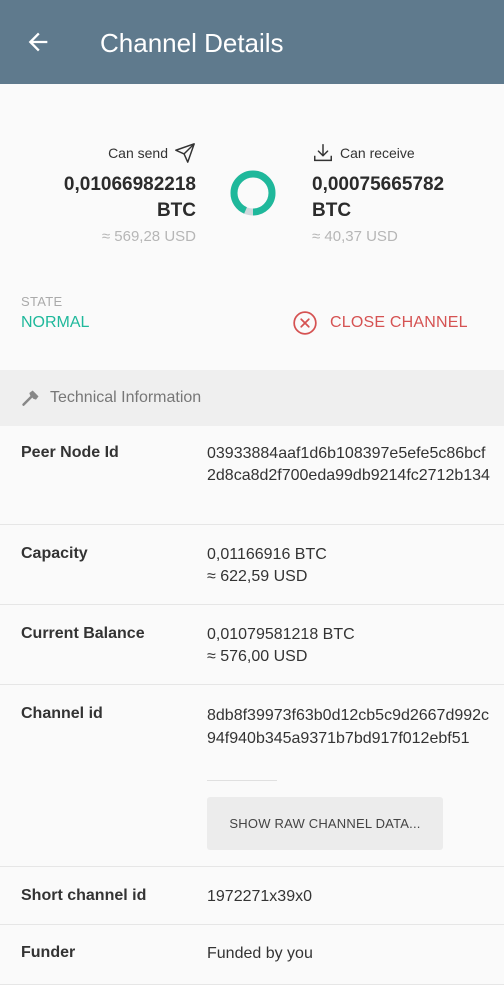 Image resolution: width=504 pixels, height=985 pixels. I want to click on balance-donut-chart, so click(253, 193).